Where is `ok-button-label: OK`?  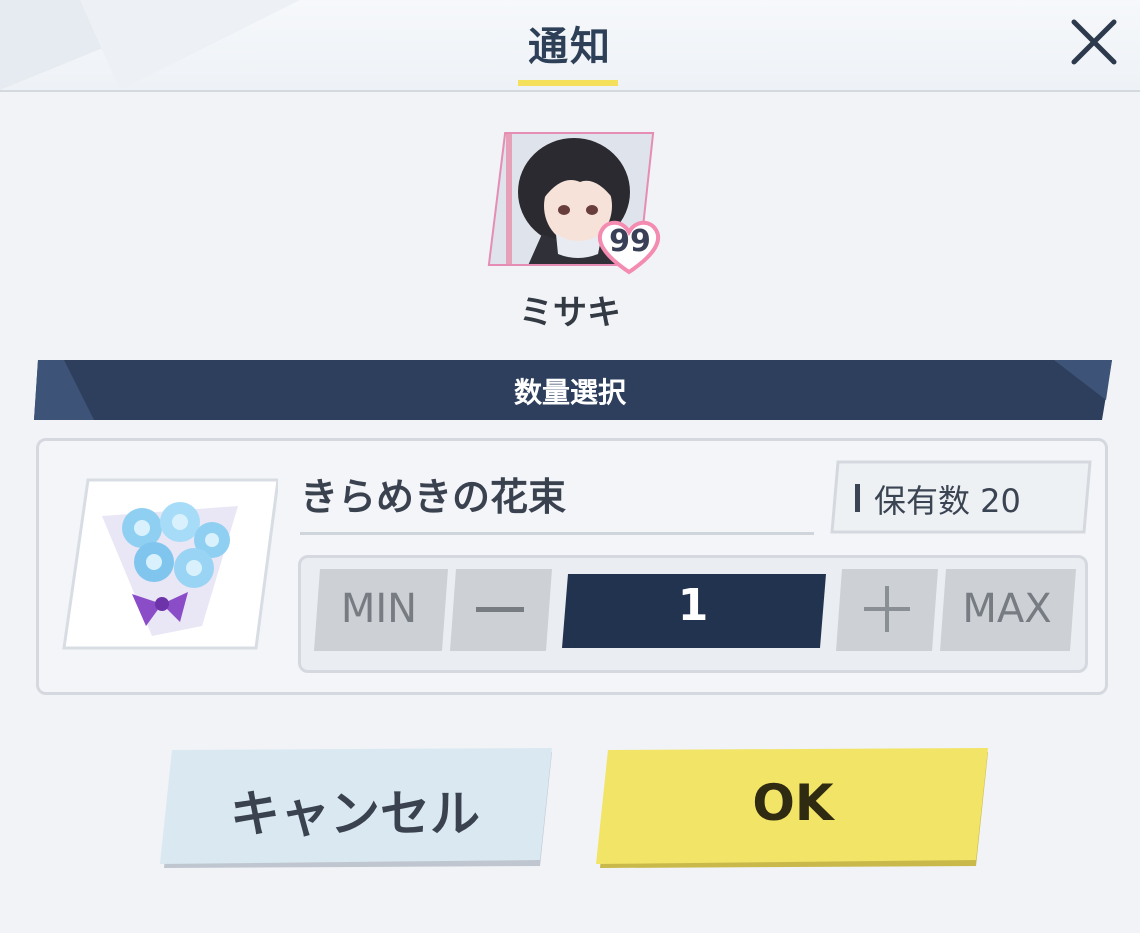
ok-button-label: OK is located at coordinates (793, 803).